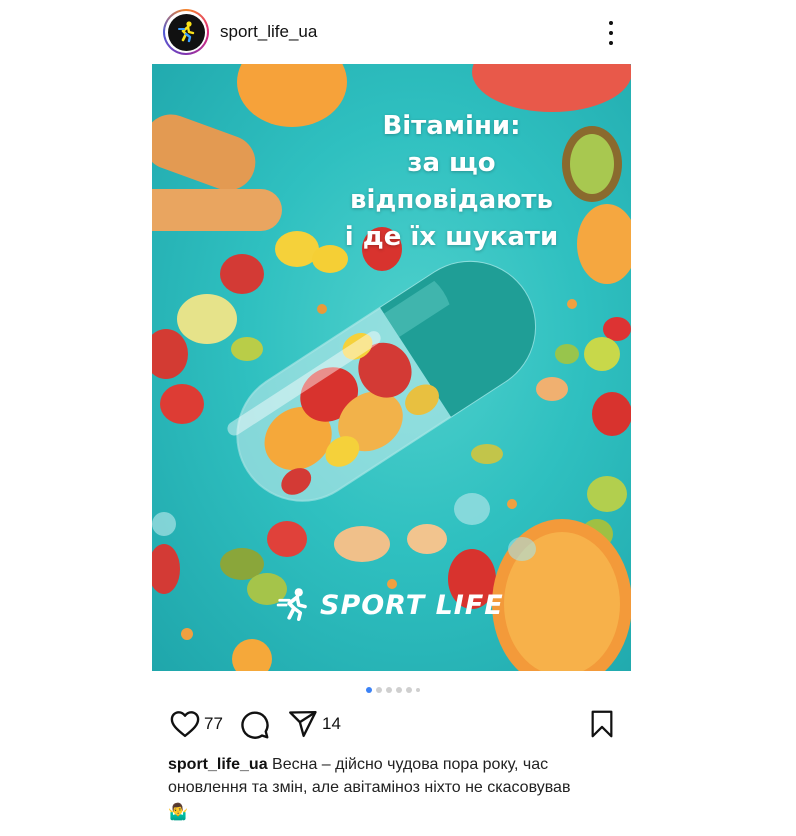  Describe the element at coordinates (412, 605) in the screenshot. I see `brand-text: SPORT LIFE` at that location.